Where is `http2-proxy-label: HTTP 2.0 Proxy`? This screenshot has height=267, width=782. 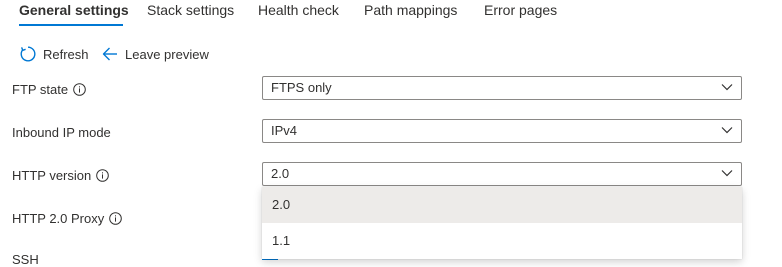 http2-proxy-label: HTTP 2.0 Proxy is located at coordinates (58, 218).